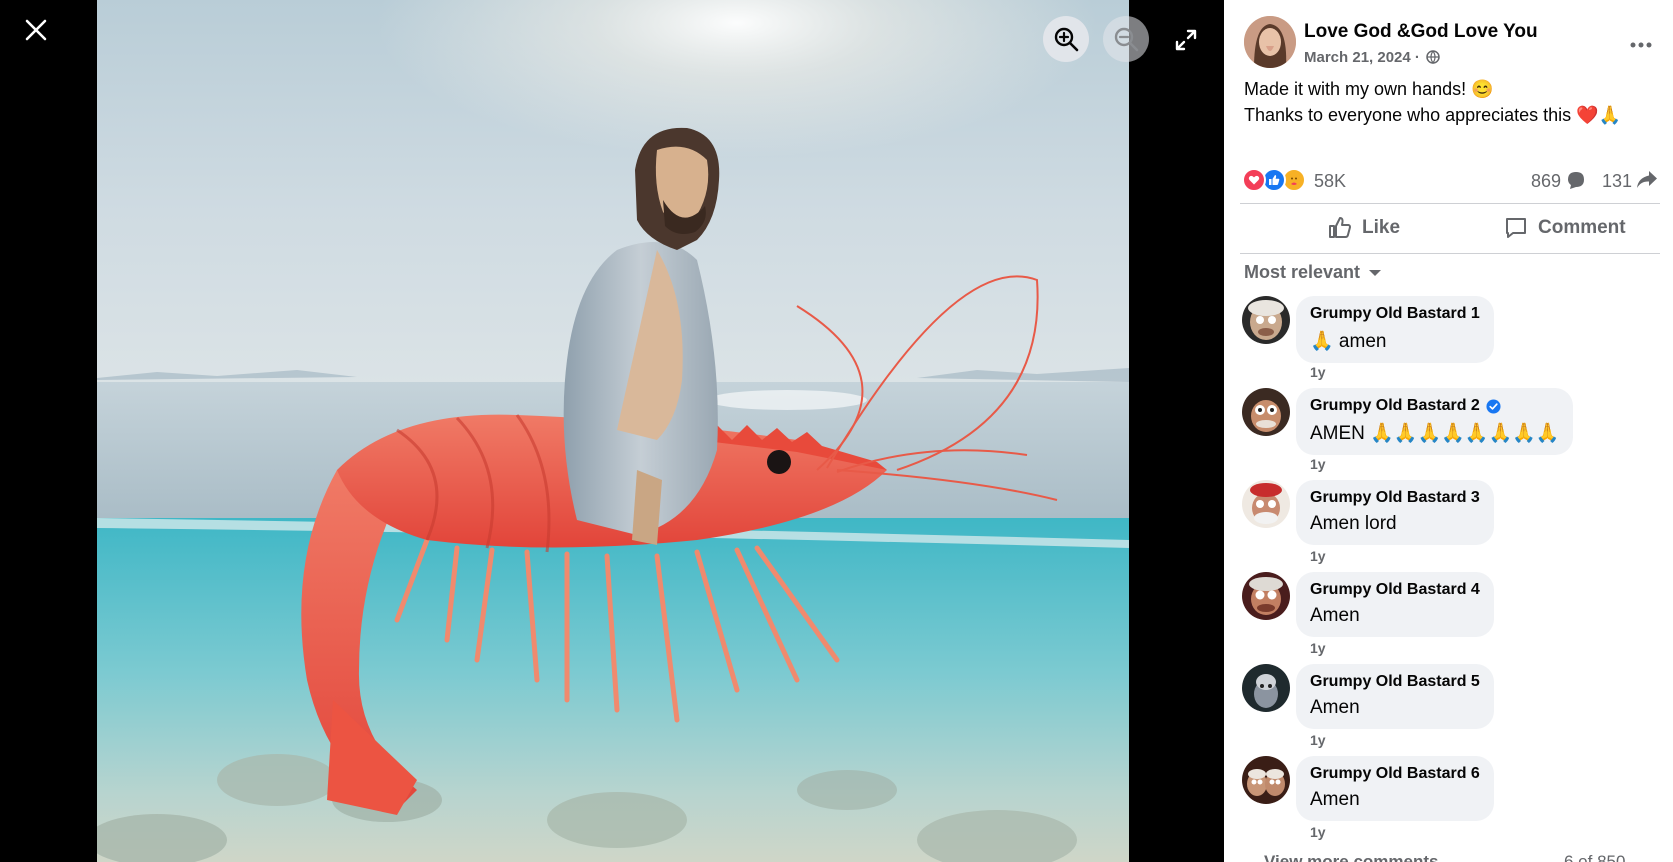 This screenshot has width=1673, height=862. I want to click on page-avatar, so click(1270, 42).